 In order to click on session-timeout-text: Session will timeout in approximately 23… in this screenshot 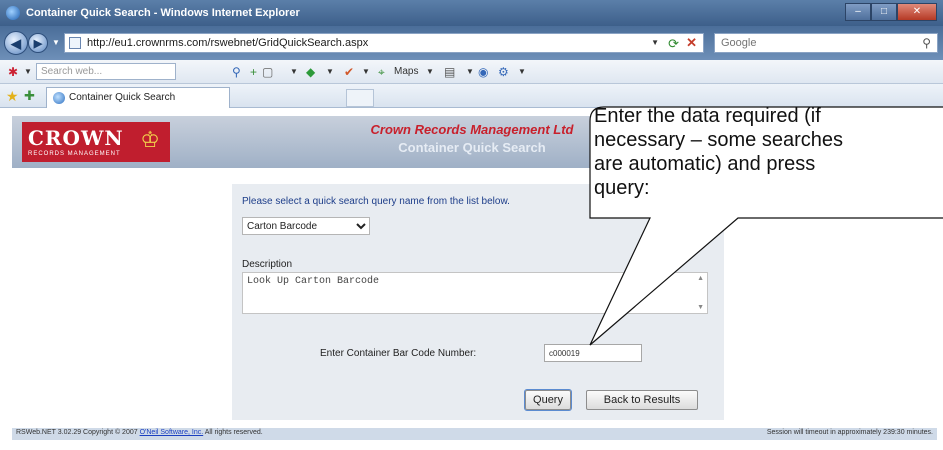, I will do `click(849, 432)`.